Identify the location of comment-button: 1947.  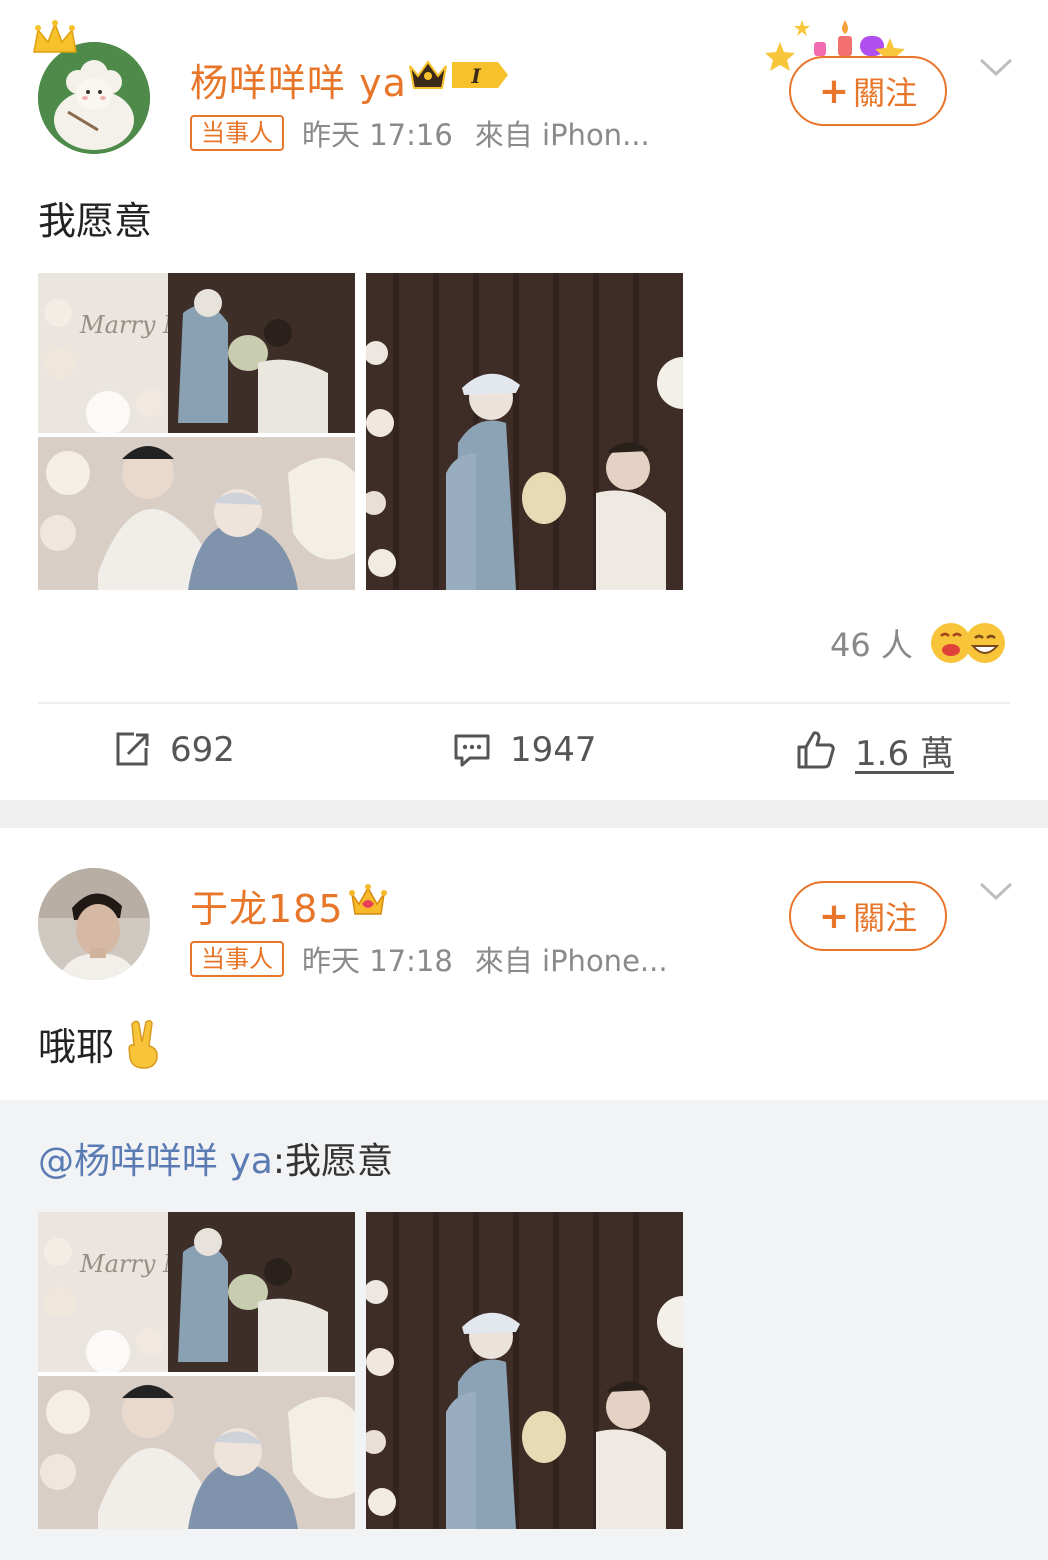
(524, 750).